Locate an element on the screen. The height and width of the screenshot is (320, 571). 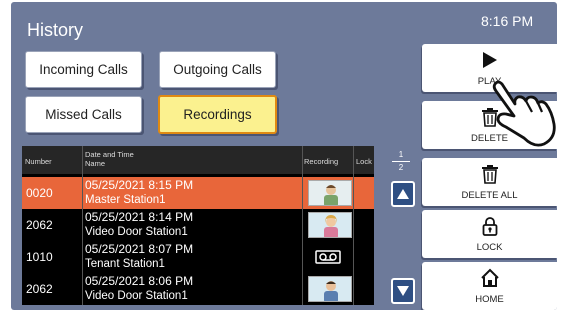
lock-label: LOCK is located at coordinates (489, 247).